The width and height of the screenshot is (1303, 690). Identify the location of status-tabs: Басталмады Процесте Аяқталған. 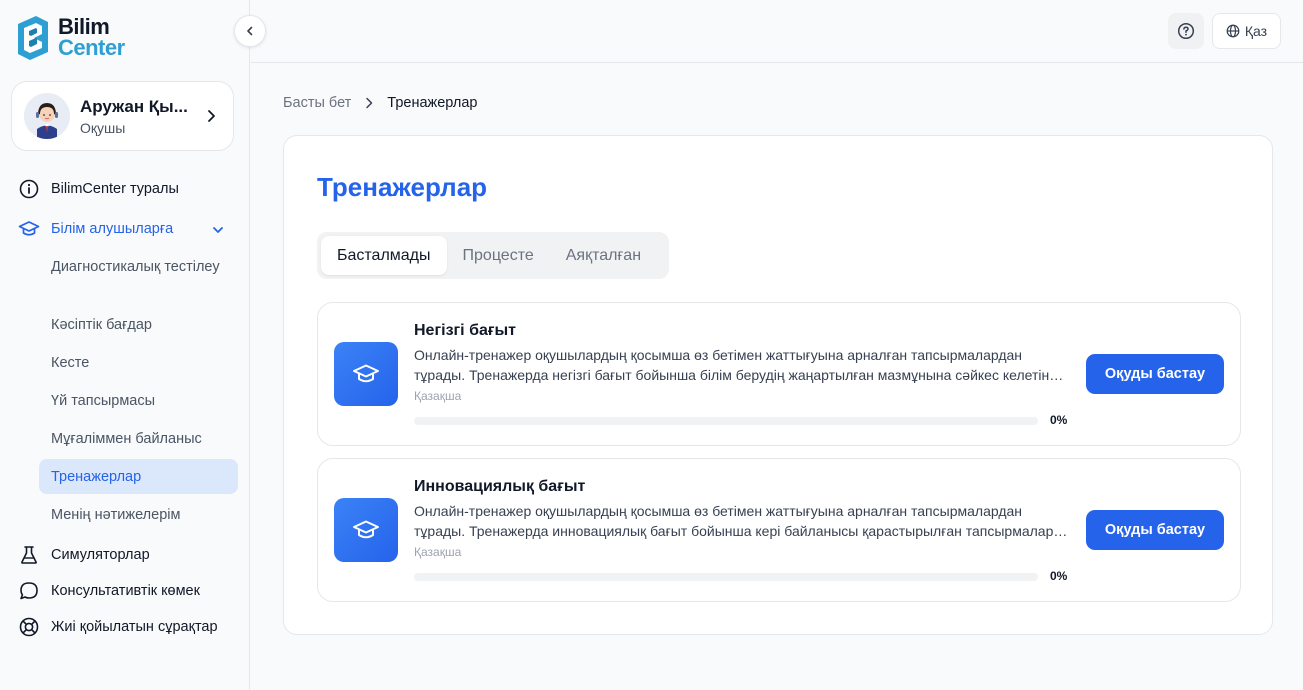
(493, 255).